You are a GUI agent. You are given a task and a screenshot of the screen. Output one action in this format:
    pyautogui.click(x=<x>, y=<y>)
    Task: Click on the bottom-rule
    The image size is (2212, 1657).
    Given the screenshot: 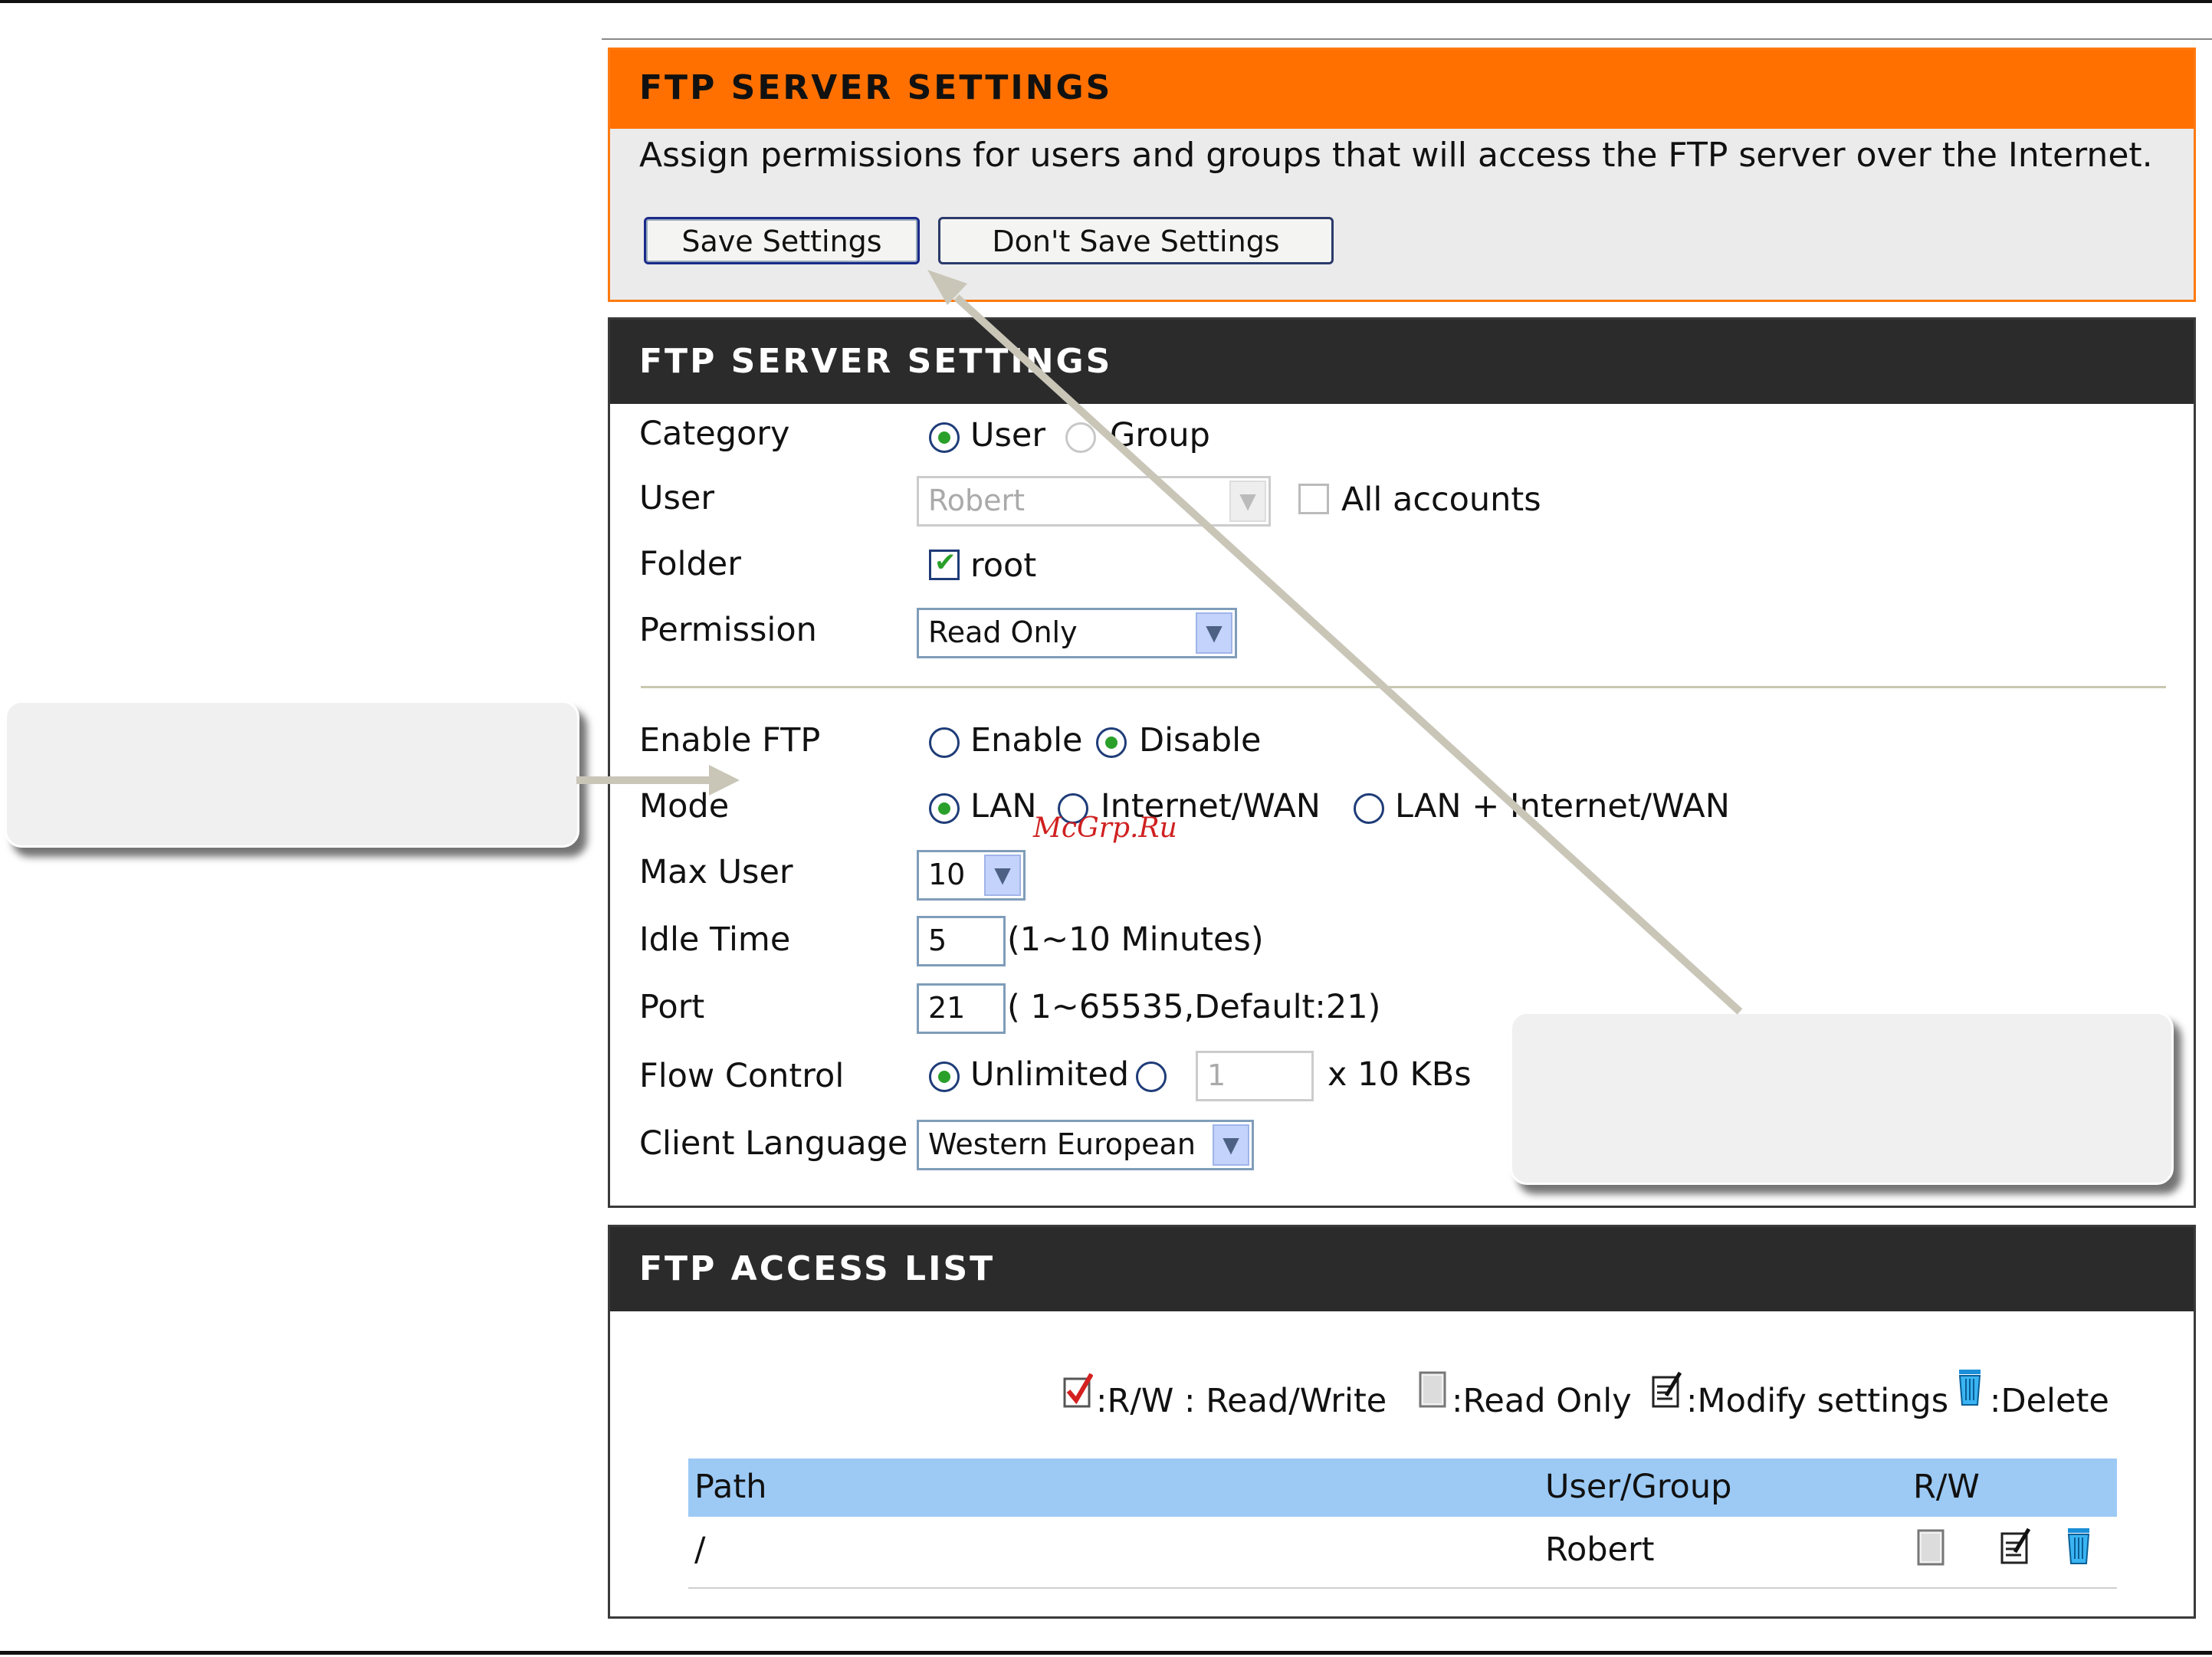 What is the action you would take?
    pyautogui.click(x=1106, y=1653)
    